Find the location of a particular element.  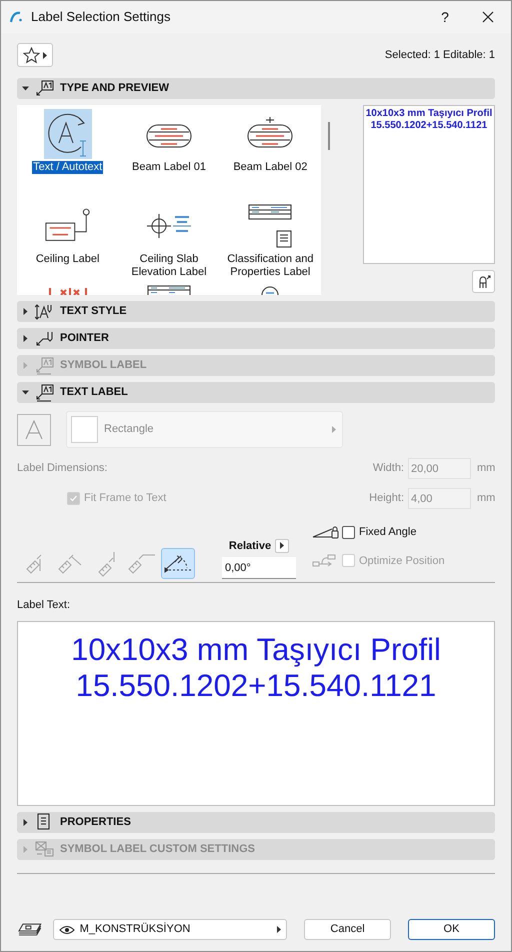

checkbox: Fixed Angle is located at coordinates (379, 532).